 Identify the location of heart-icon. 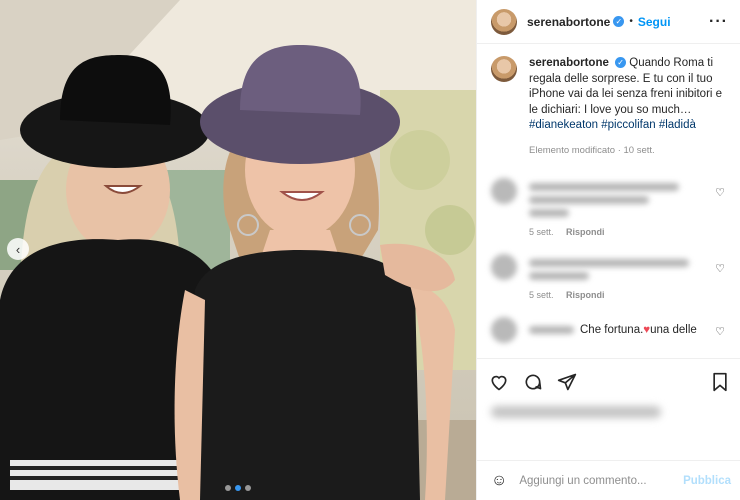
(499, 382).